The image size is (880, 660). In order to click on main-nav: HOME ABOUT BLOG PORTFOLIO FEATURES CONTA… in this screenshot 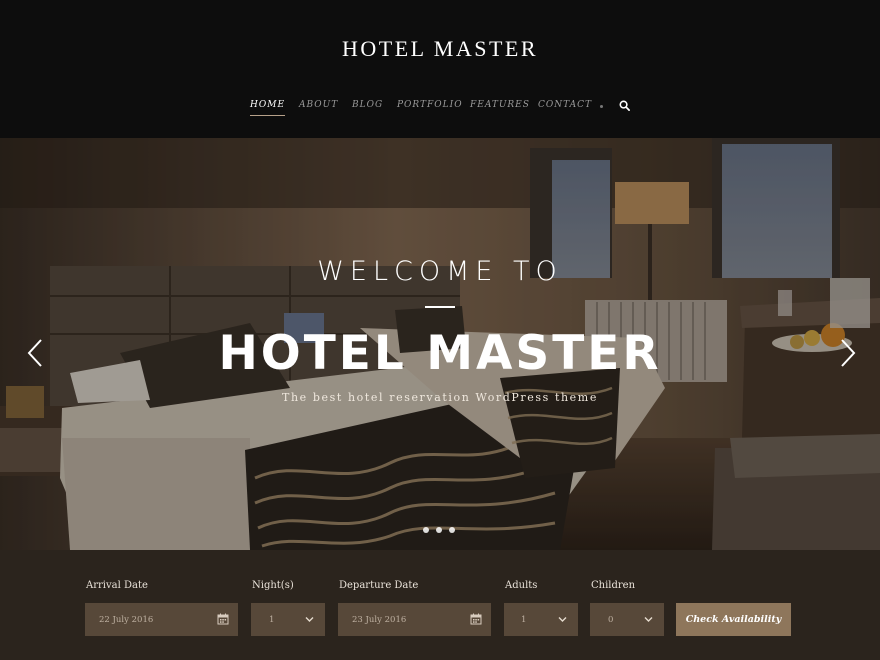, I will do `click(440, 108)`.